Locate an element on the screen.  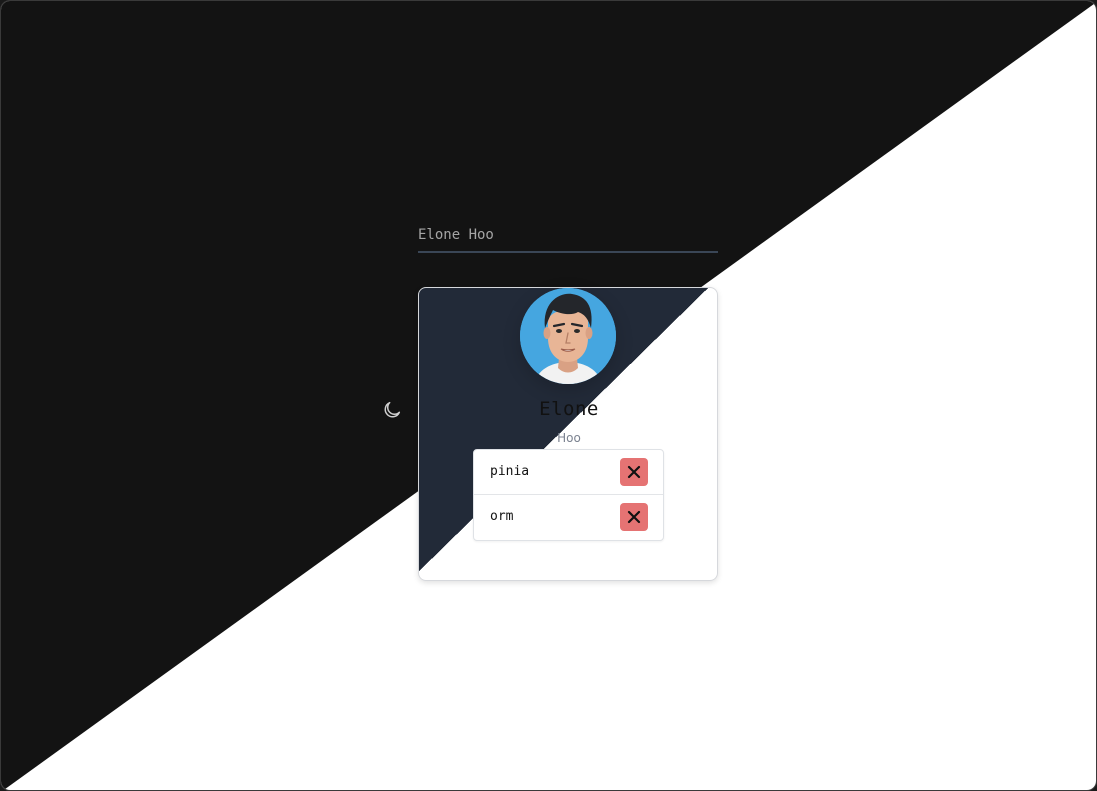
first-name: Elone is located at coordinates (569, 409).